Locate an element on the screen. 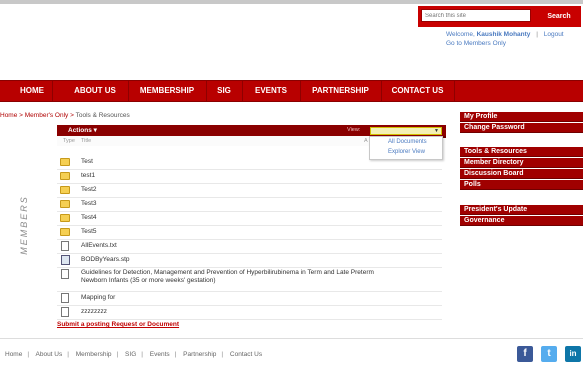  list-item: Test5 is located at coordinates (249, 232).